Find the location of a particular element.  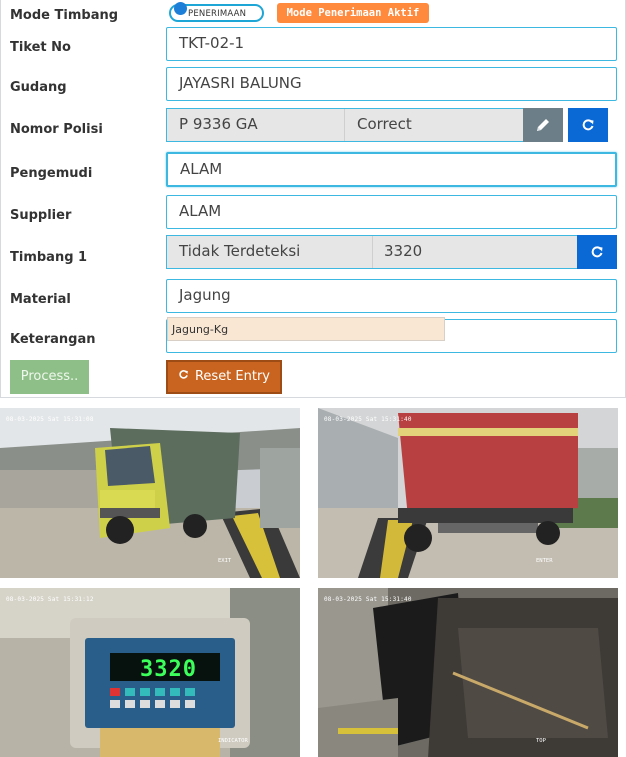

pengemudi-label: Pengemudi is located at coordinates (51, 173).